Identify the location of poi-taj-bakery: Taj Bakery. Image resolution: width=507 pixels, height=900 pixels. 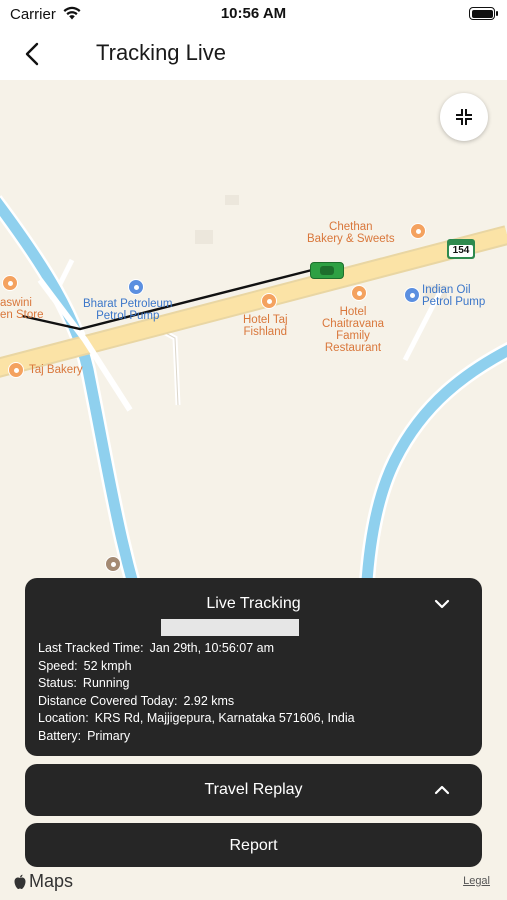
(56, 370).